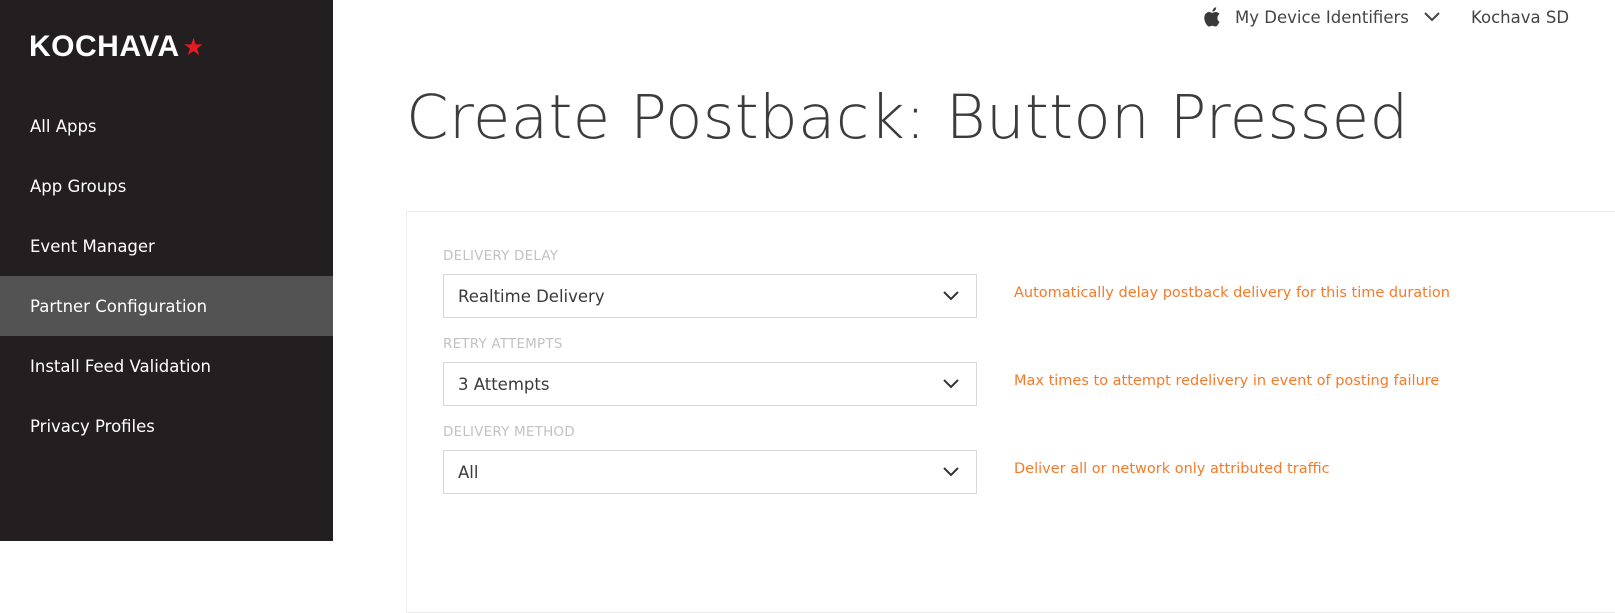  What do you see at coordinates (710, 472) in the screenshot?
I see `delivery-method-select: All` at bounding box center [710, 472].